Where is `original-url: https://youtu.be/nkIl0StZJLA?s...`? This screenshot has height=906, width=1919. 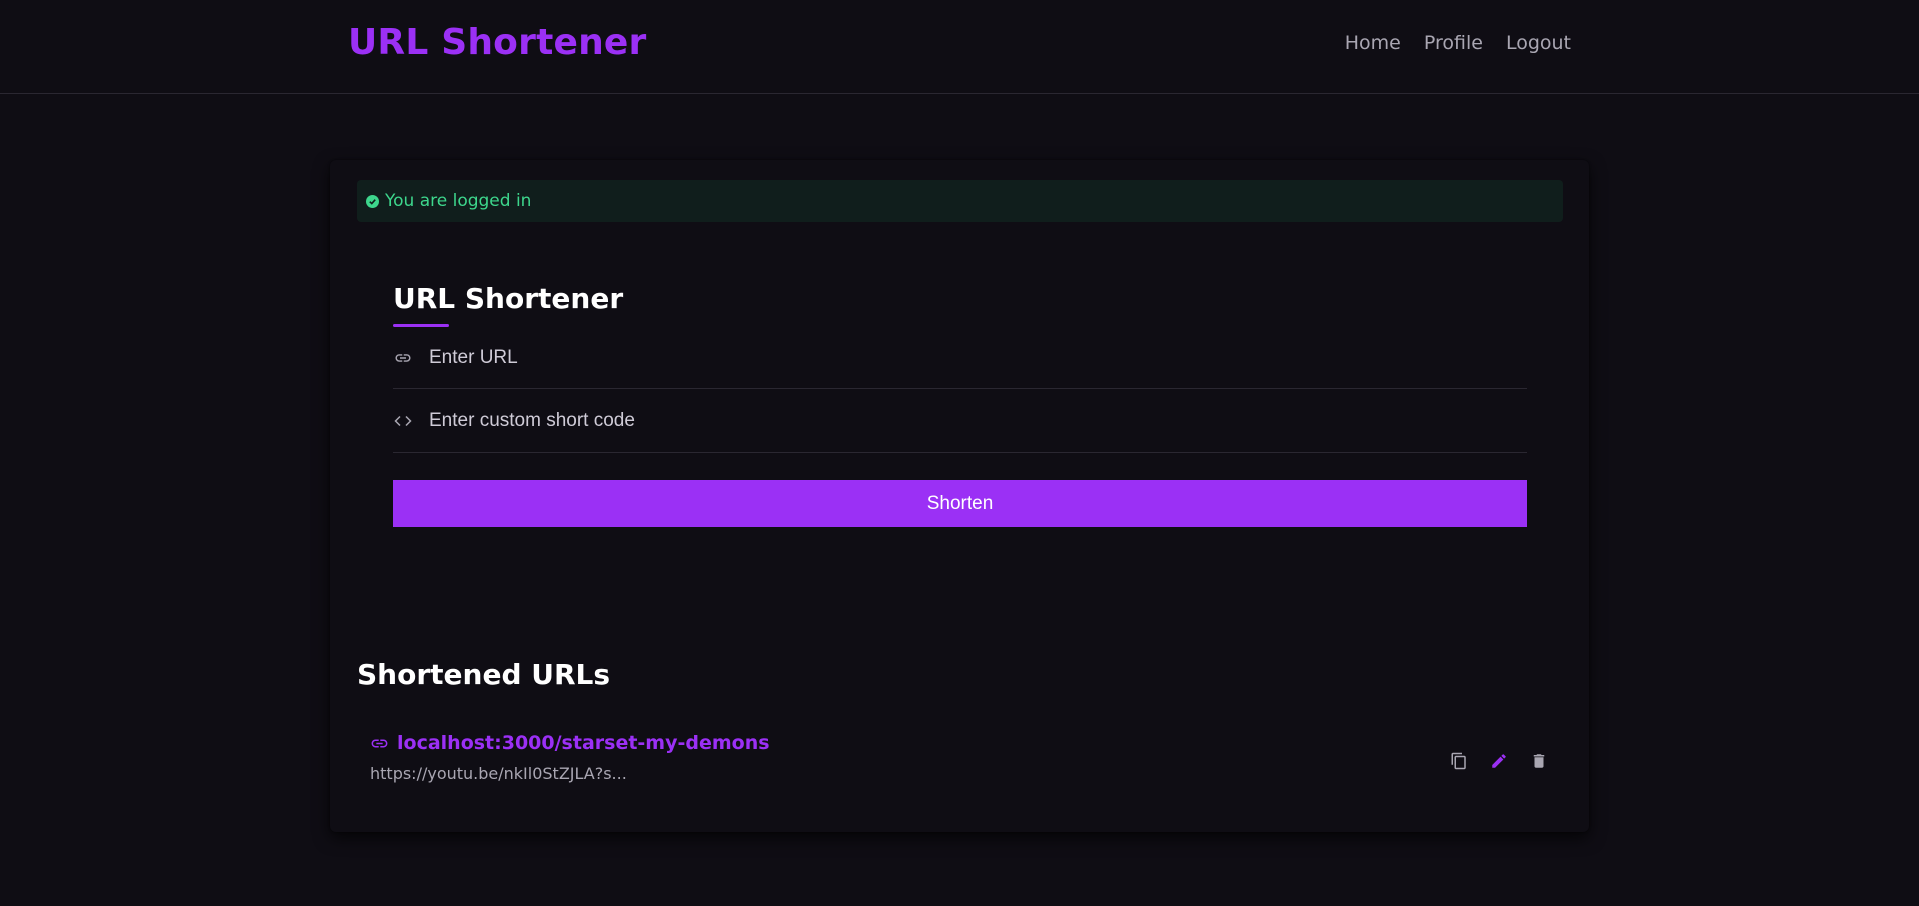
original-url: https://youtu.be/nkIl0StZJLA?s... is located at coordinates (498, 773).